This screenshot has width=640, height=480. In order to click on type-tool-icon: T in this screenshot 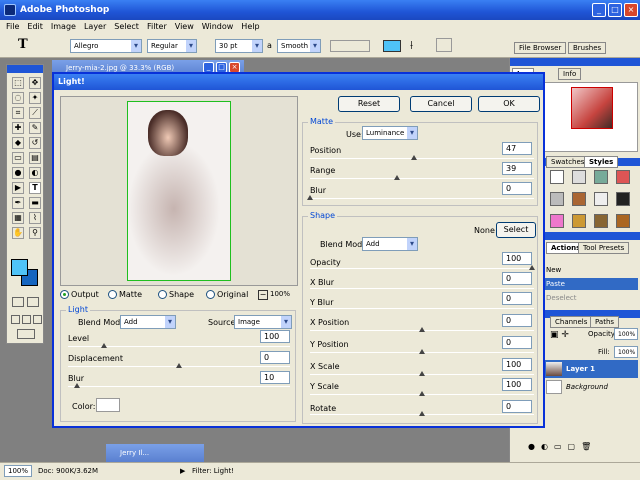, I will do `click(35, 188)`.